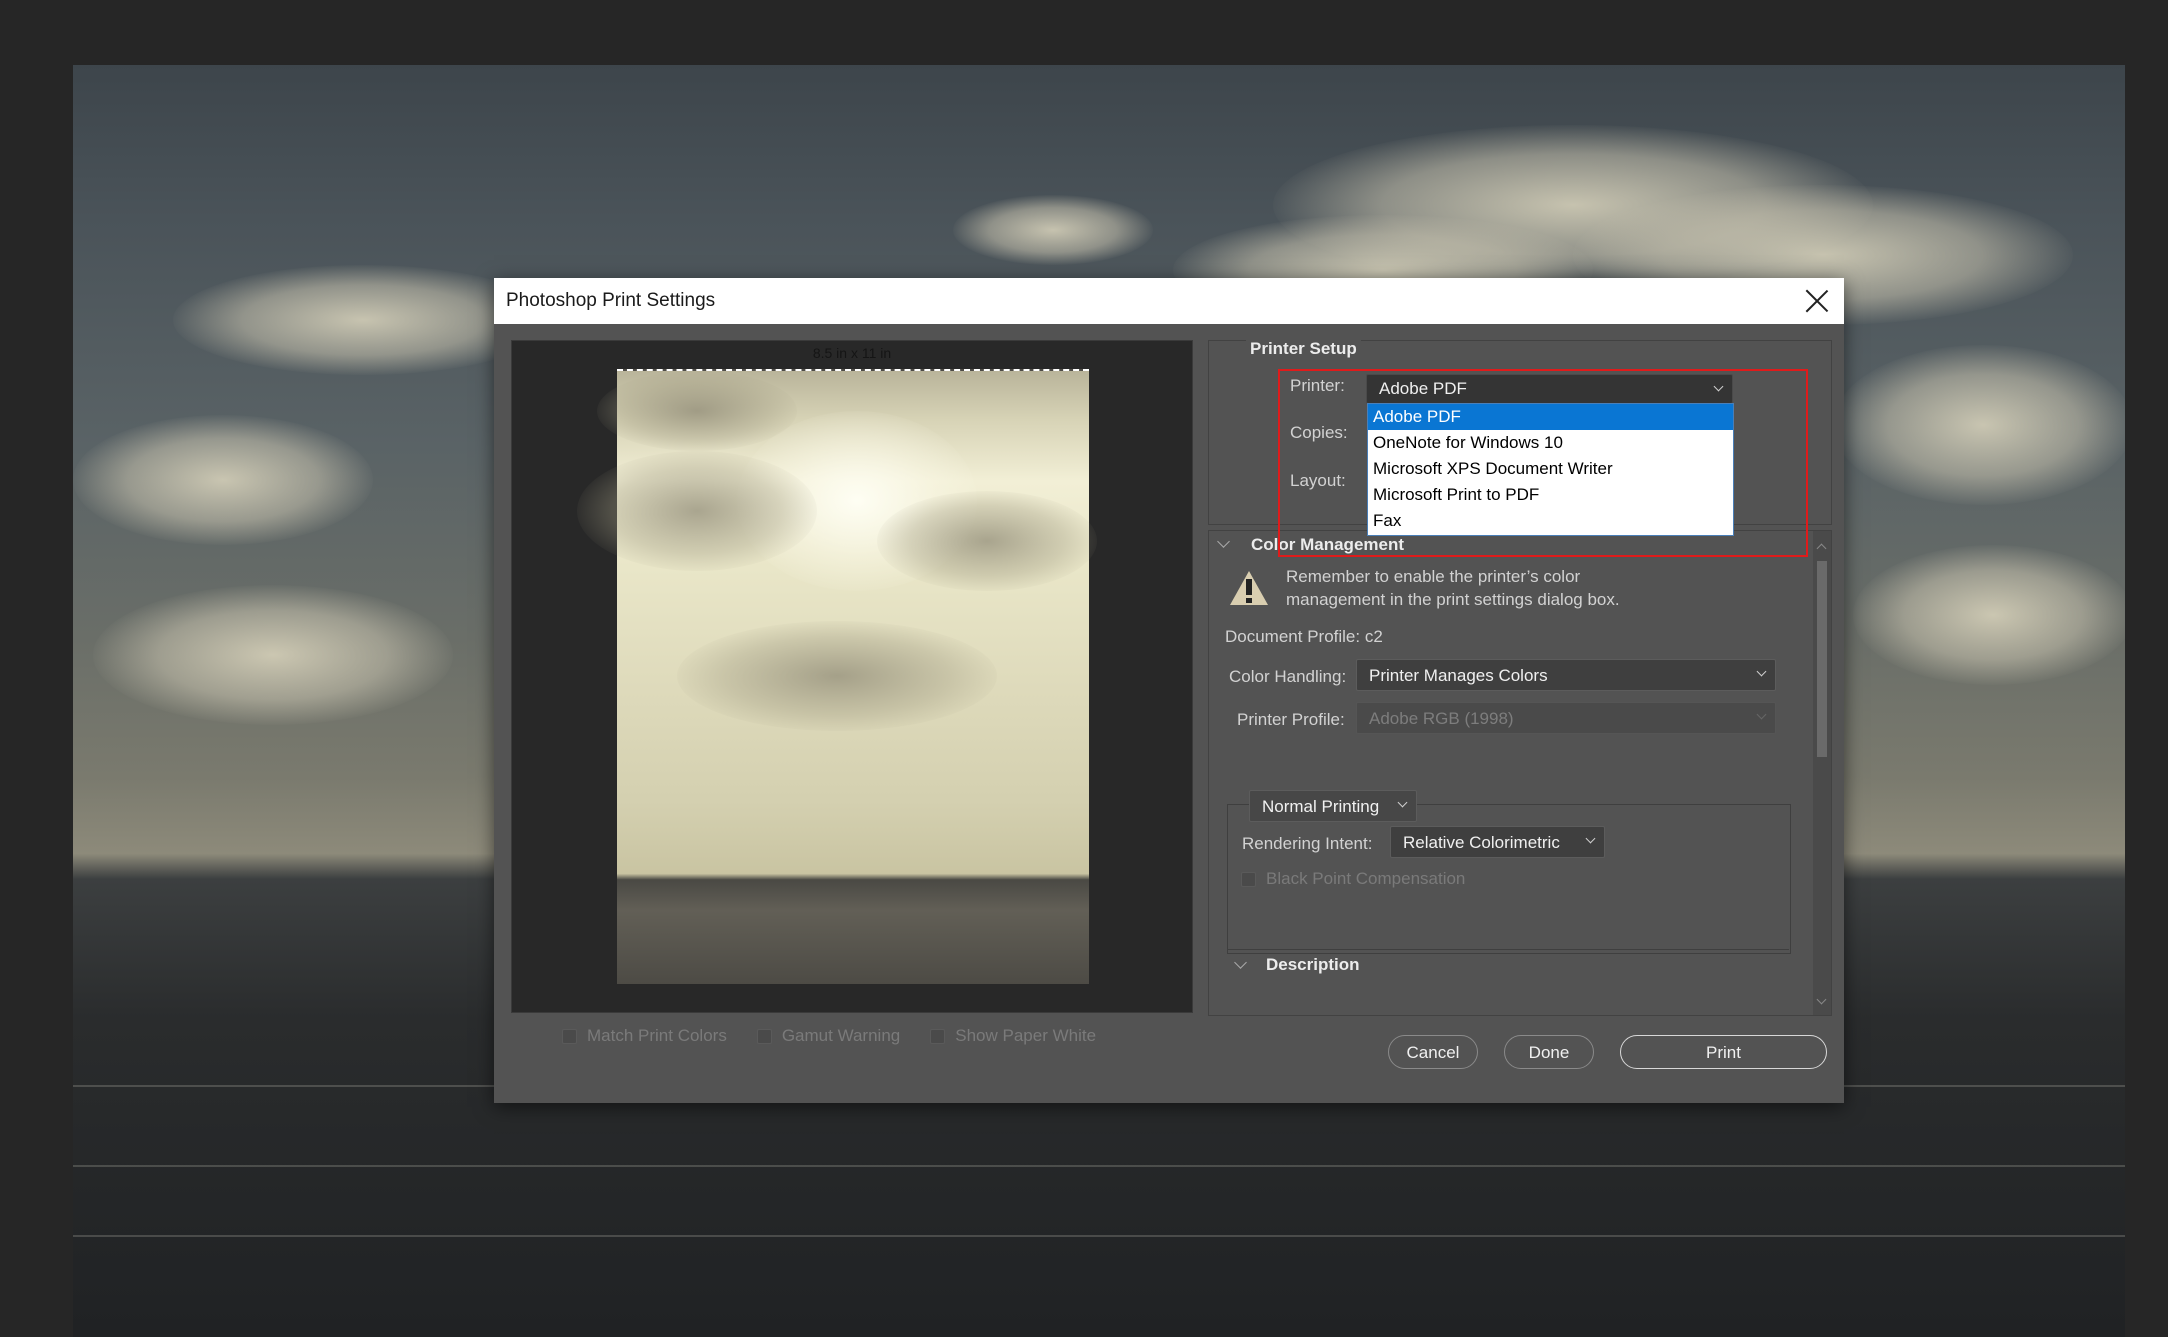 The image size is (2168, 1337). I want to click on color-handling-value: Printer Manages Colors, so click(1458, 675).